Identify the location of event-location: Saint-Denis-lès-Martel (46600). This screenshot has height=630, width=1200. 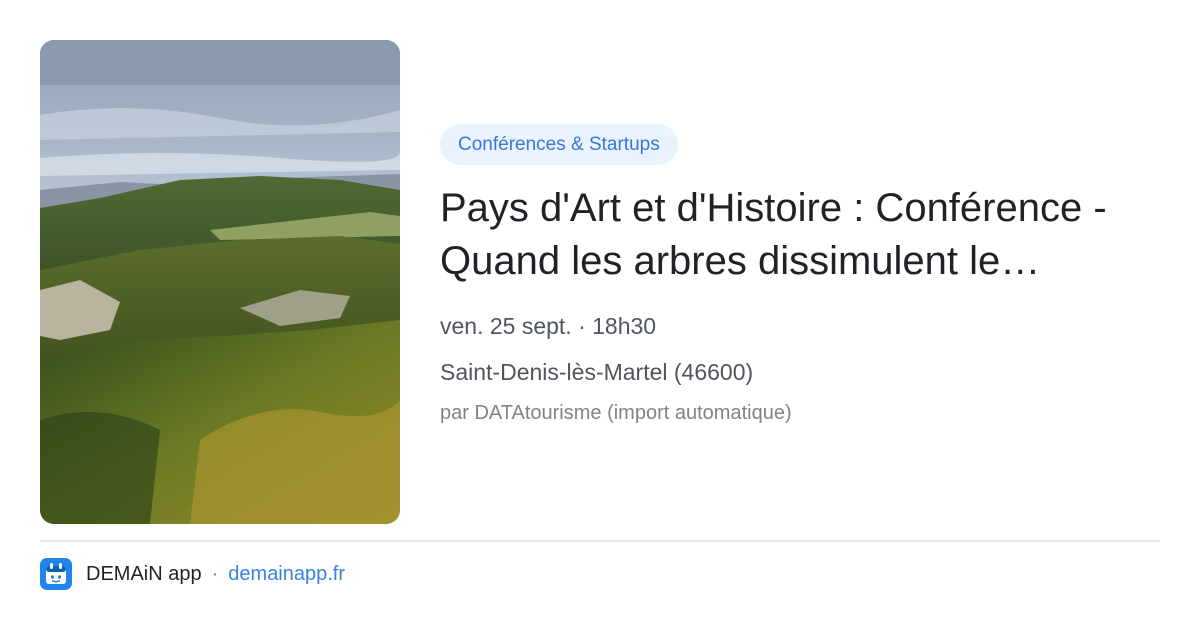
(597, 372).